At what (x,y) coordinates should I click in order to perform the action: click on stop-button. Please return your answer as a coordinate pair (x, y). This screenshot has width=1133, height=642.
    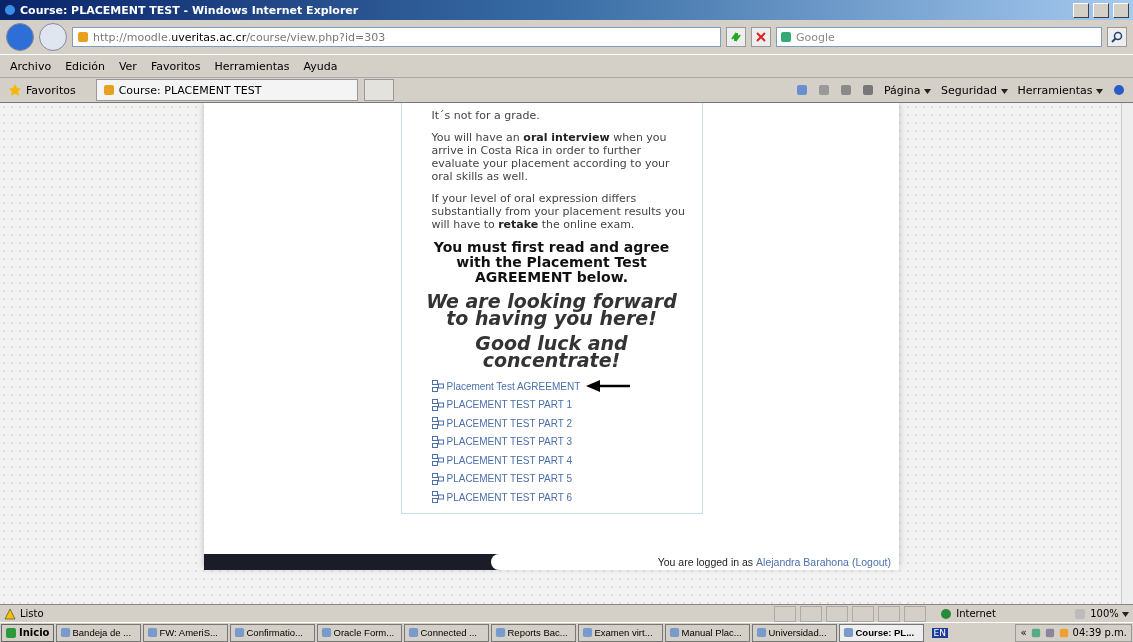
    Looking at the image, I should click on (761, 37).